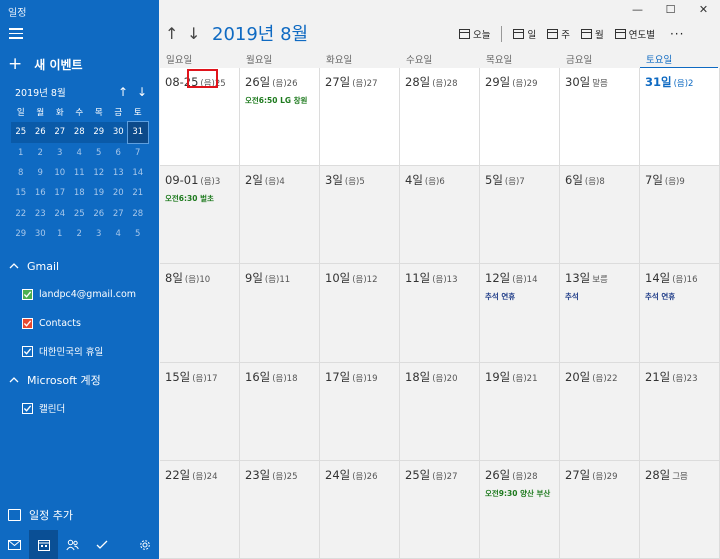 Image resolution: width=720 pixels, height=559 pixels. I want to click on more-options-icon: ···, so click(677, 34).